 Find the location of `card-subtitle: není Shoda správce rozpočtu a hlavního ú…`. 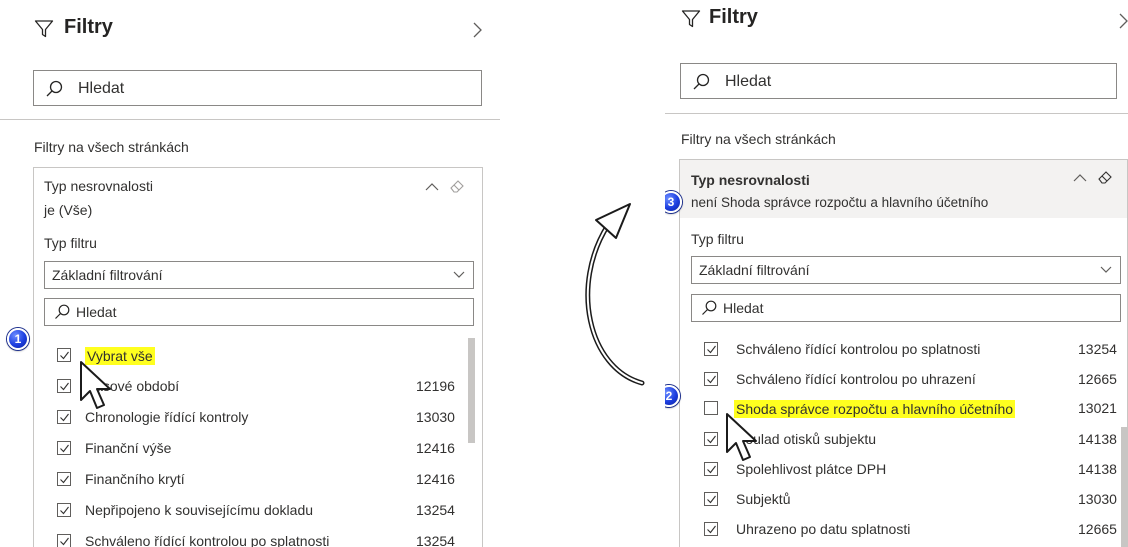

card-subtitle: není Shoda správce rozpočtu a hlavního ú… is located at coordinates (840, 202).